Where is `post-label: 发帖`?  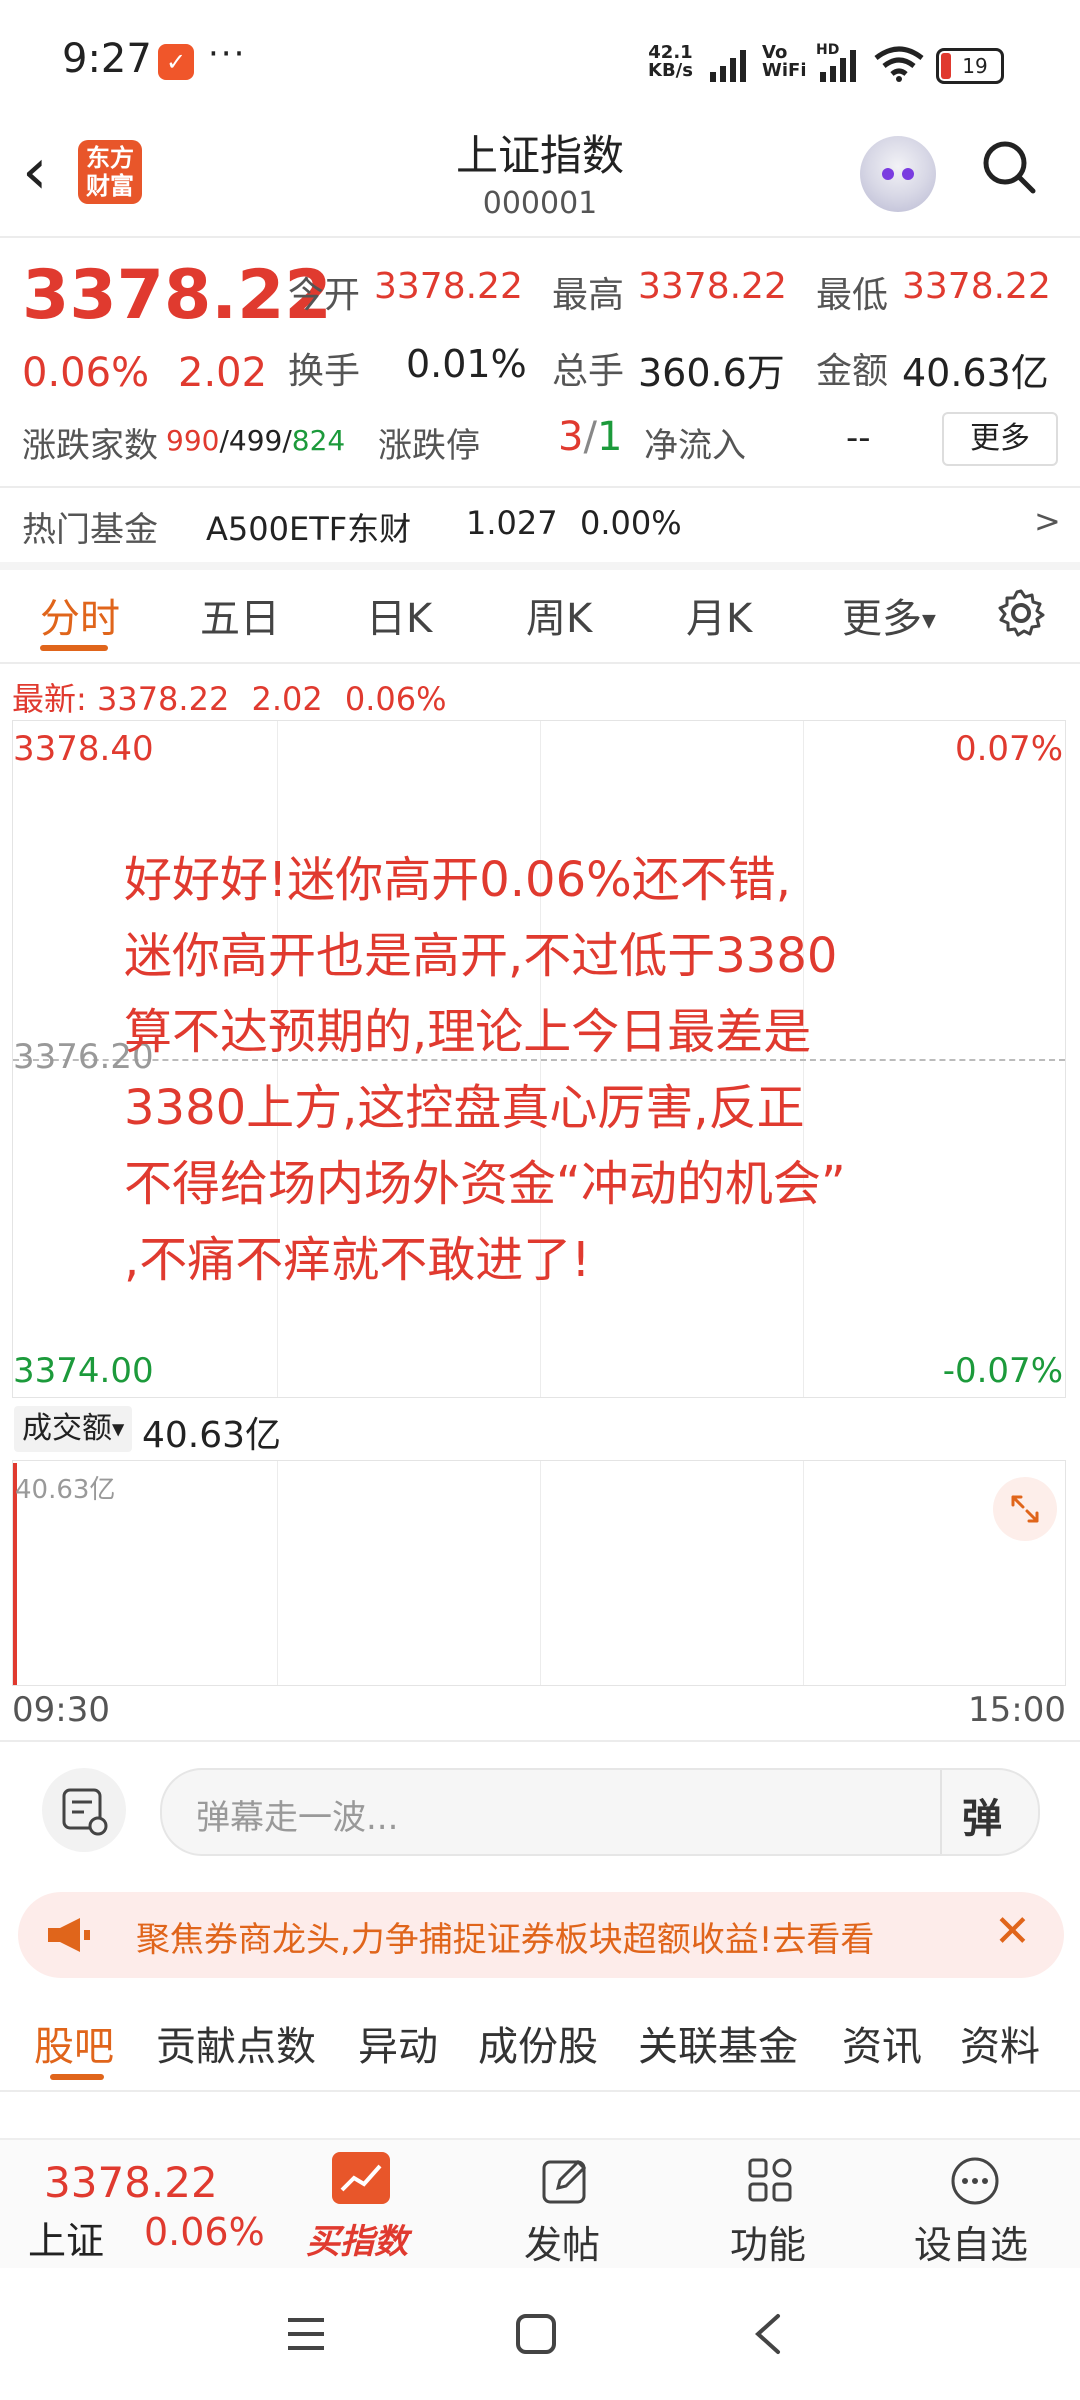 post-label: 发帖 is located at coordinates (562, 2245).